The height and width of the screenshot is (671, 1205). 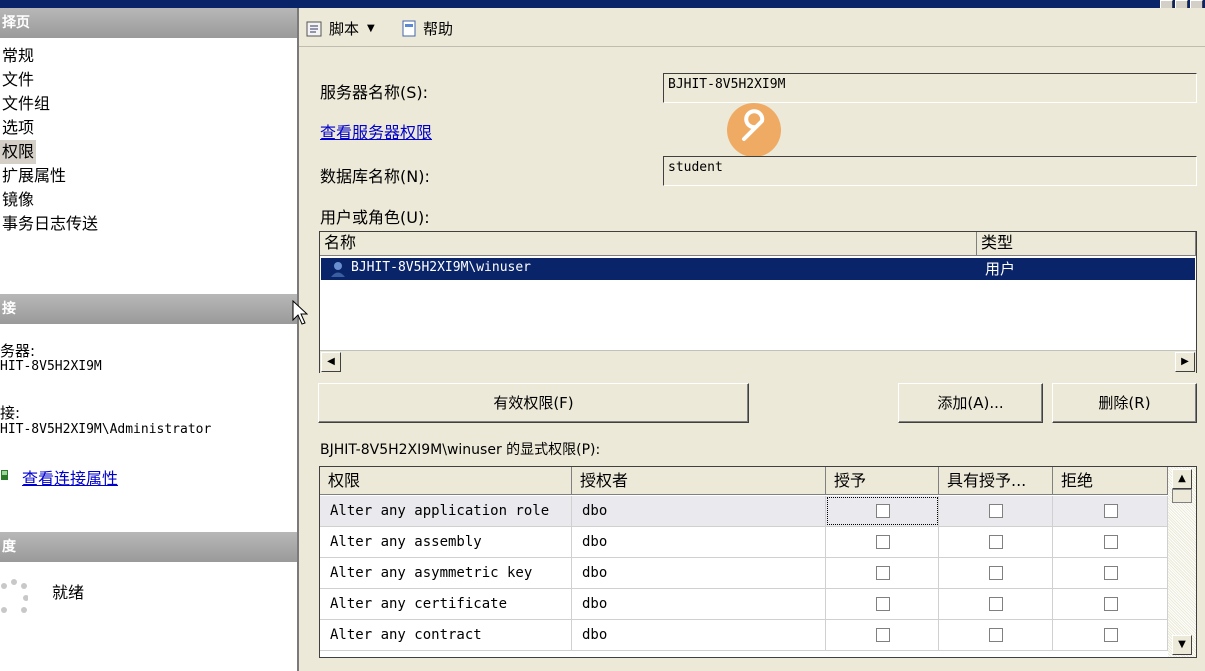 I want to click on connection-value: HIT-8V5H2XI9M\Administrator, so click(x=106, y=429).